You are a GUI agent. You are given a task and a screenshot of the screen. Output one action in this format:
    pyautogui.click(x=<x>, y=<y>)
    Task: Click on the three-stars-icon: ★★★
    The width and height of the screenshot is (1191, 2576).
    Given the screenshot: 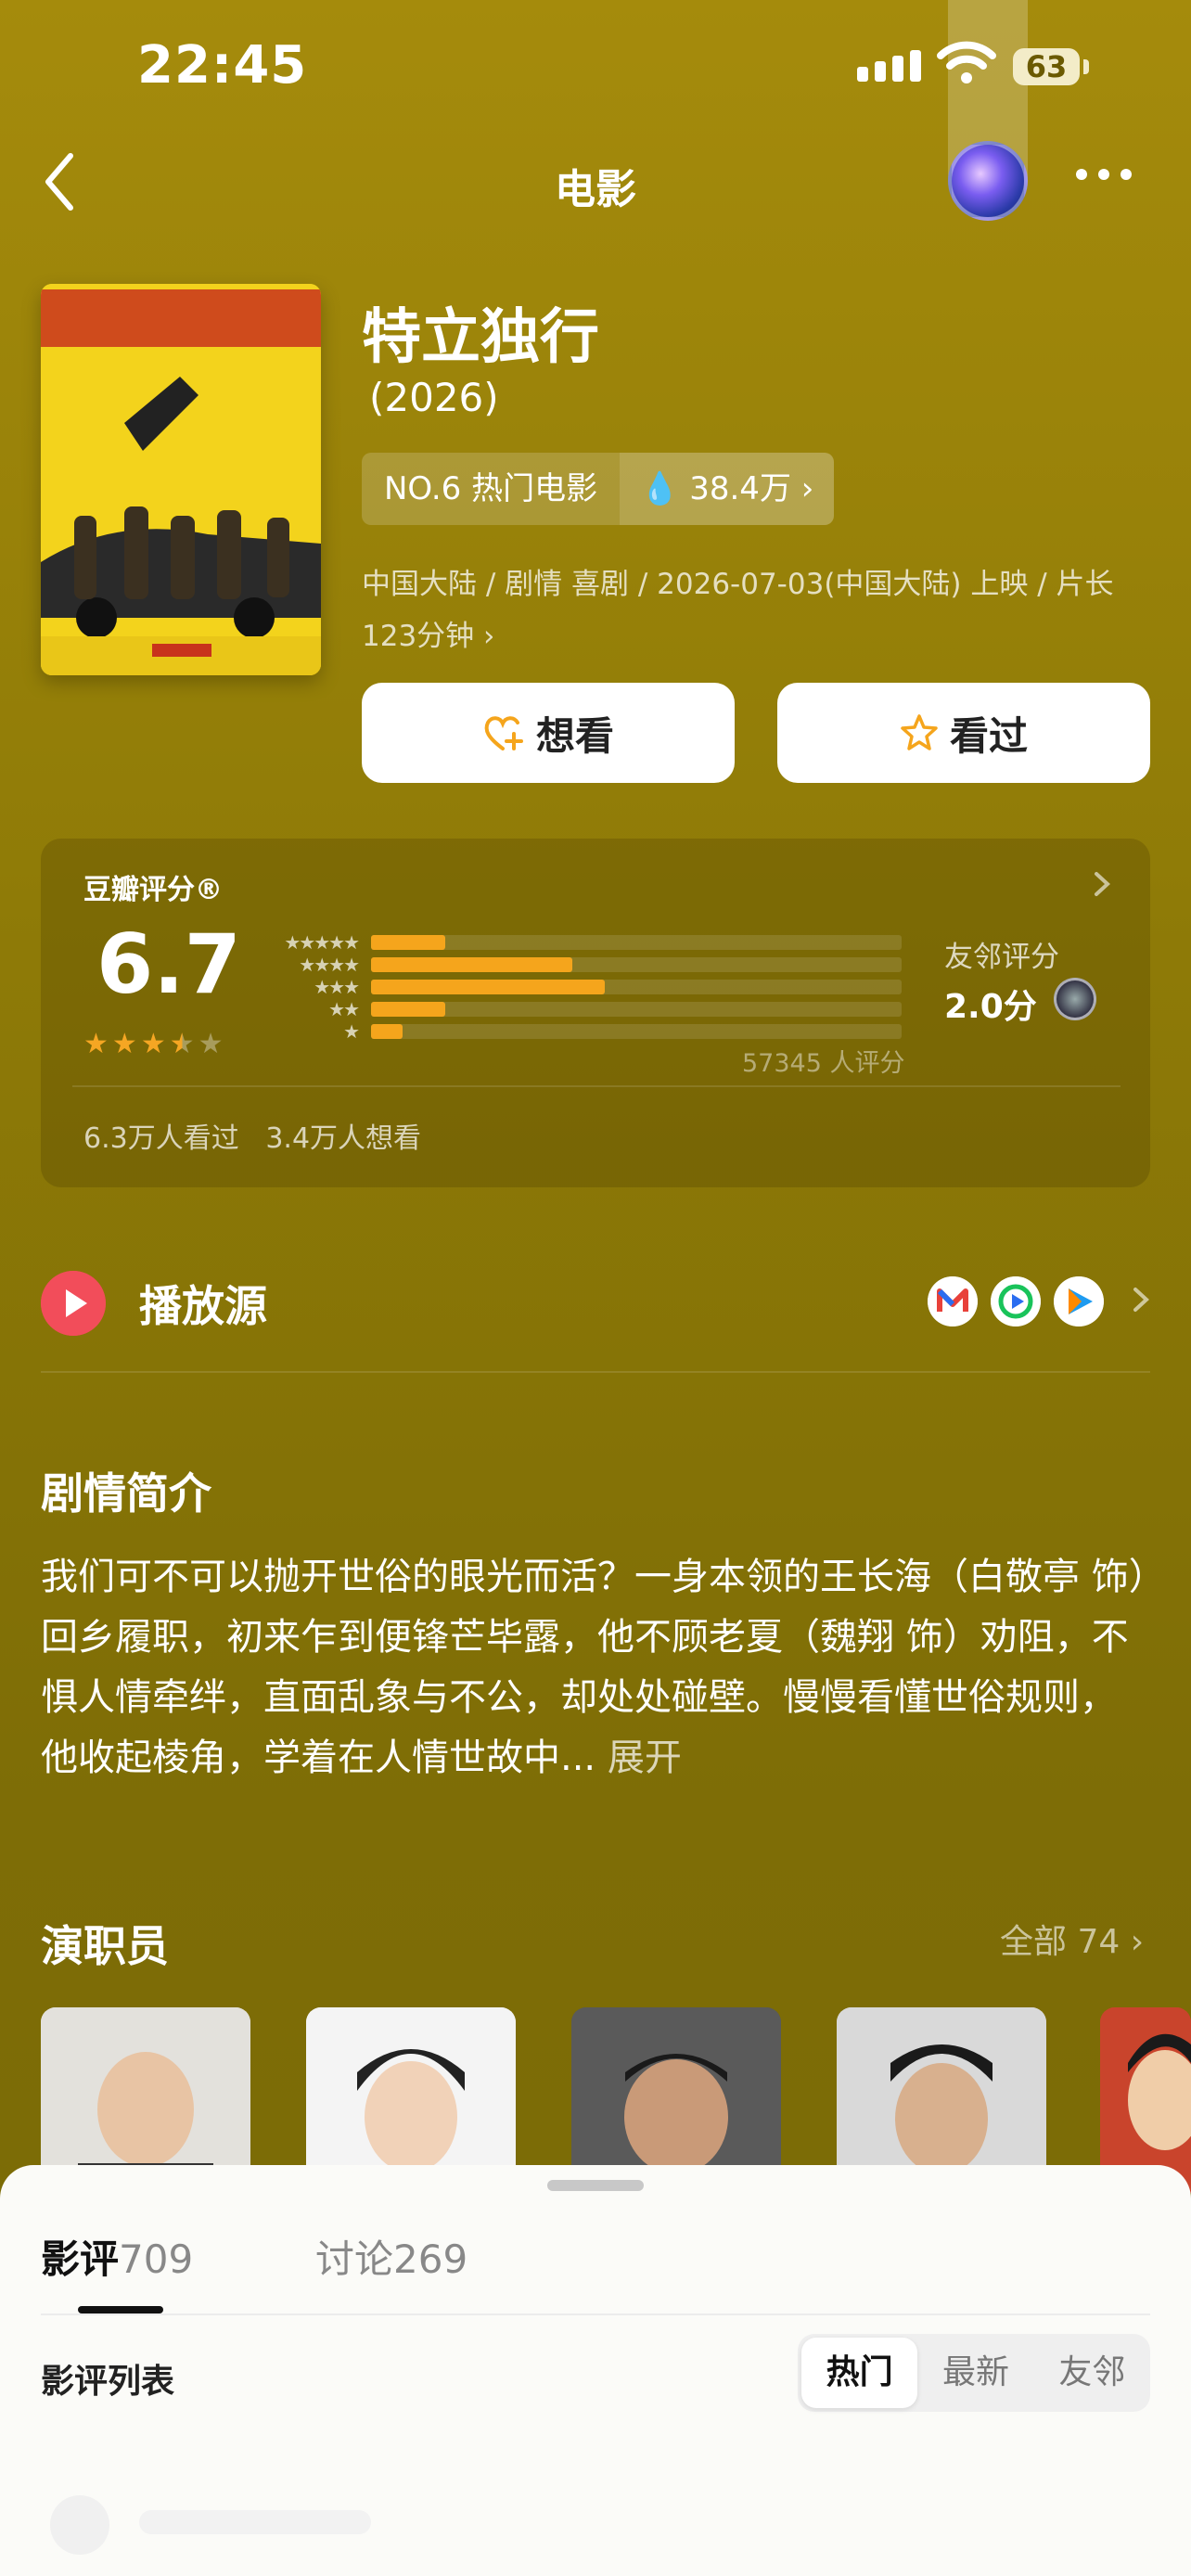 What is the action you would take?
    pyautogui.click(x=337, y=987)
    